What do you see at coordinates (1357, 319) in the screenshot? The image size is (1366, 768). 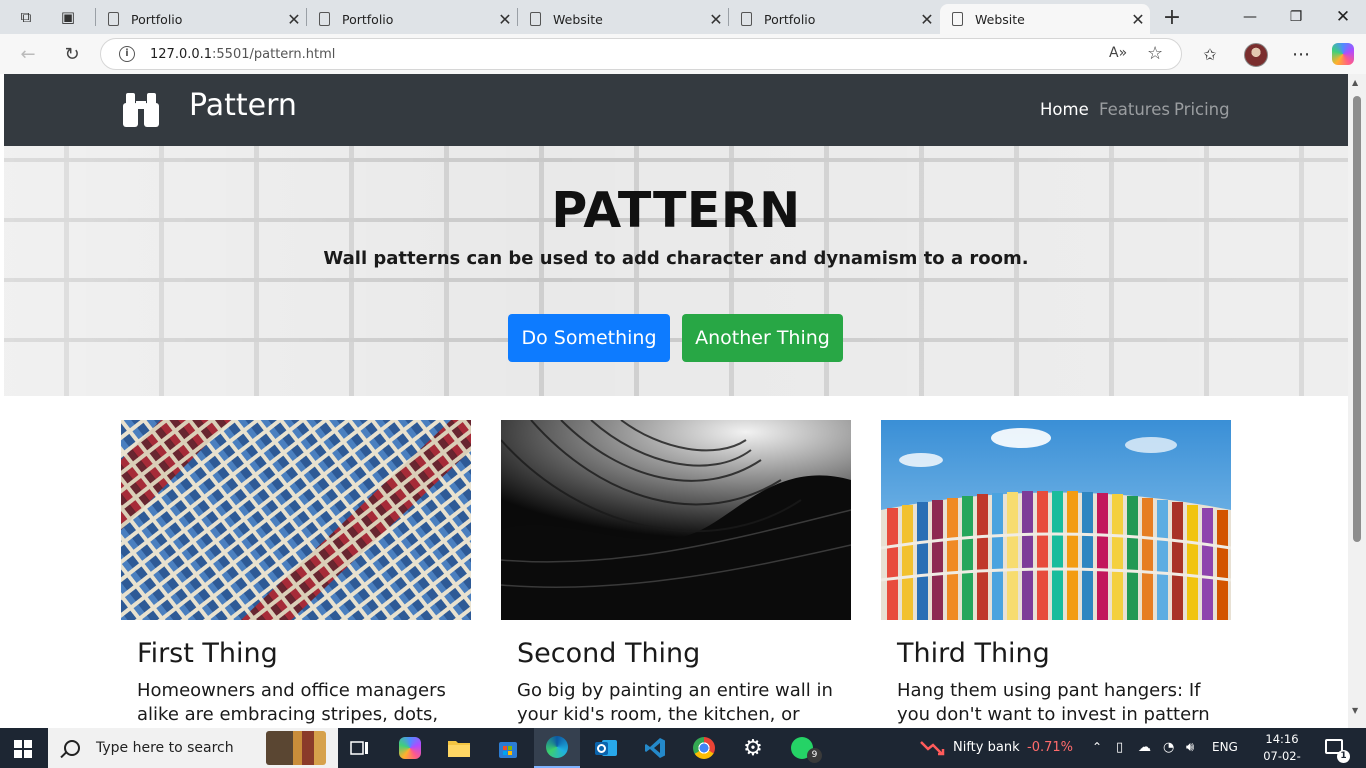 I see `scroll-thumb` at bounding box center [1357, 319].